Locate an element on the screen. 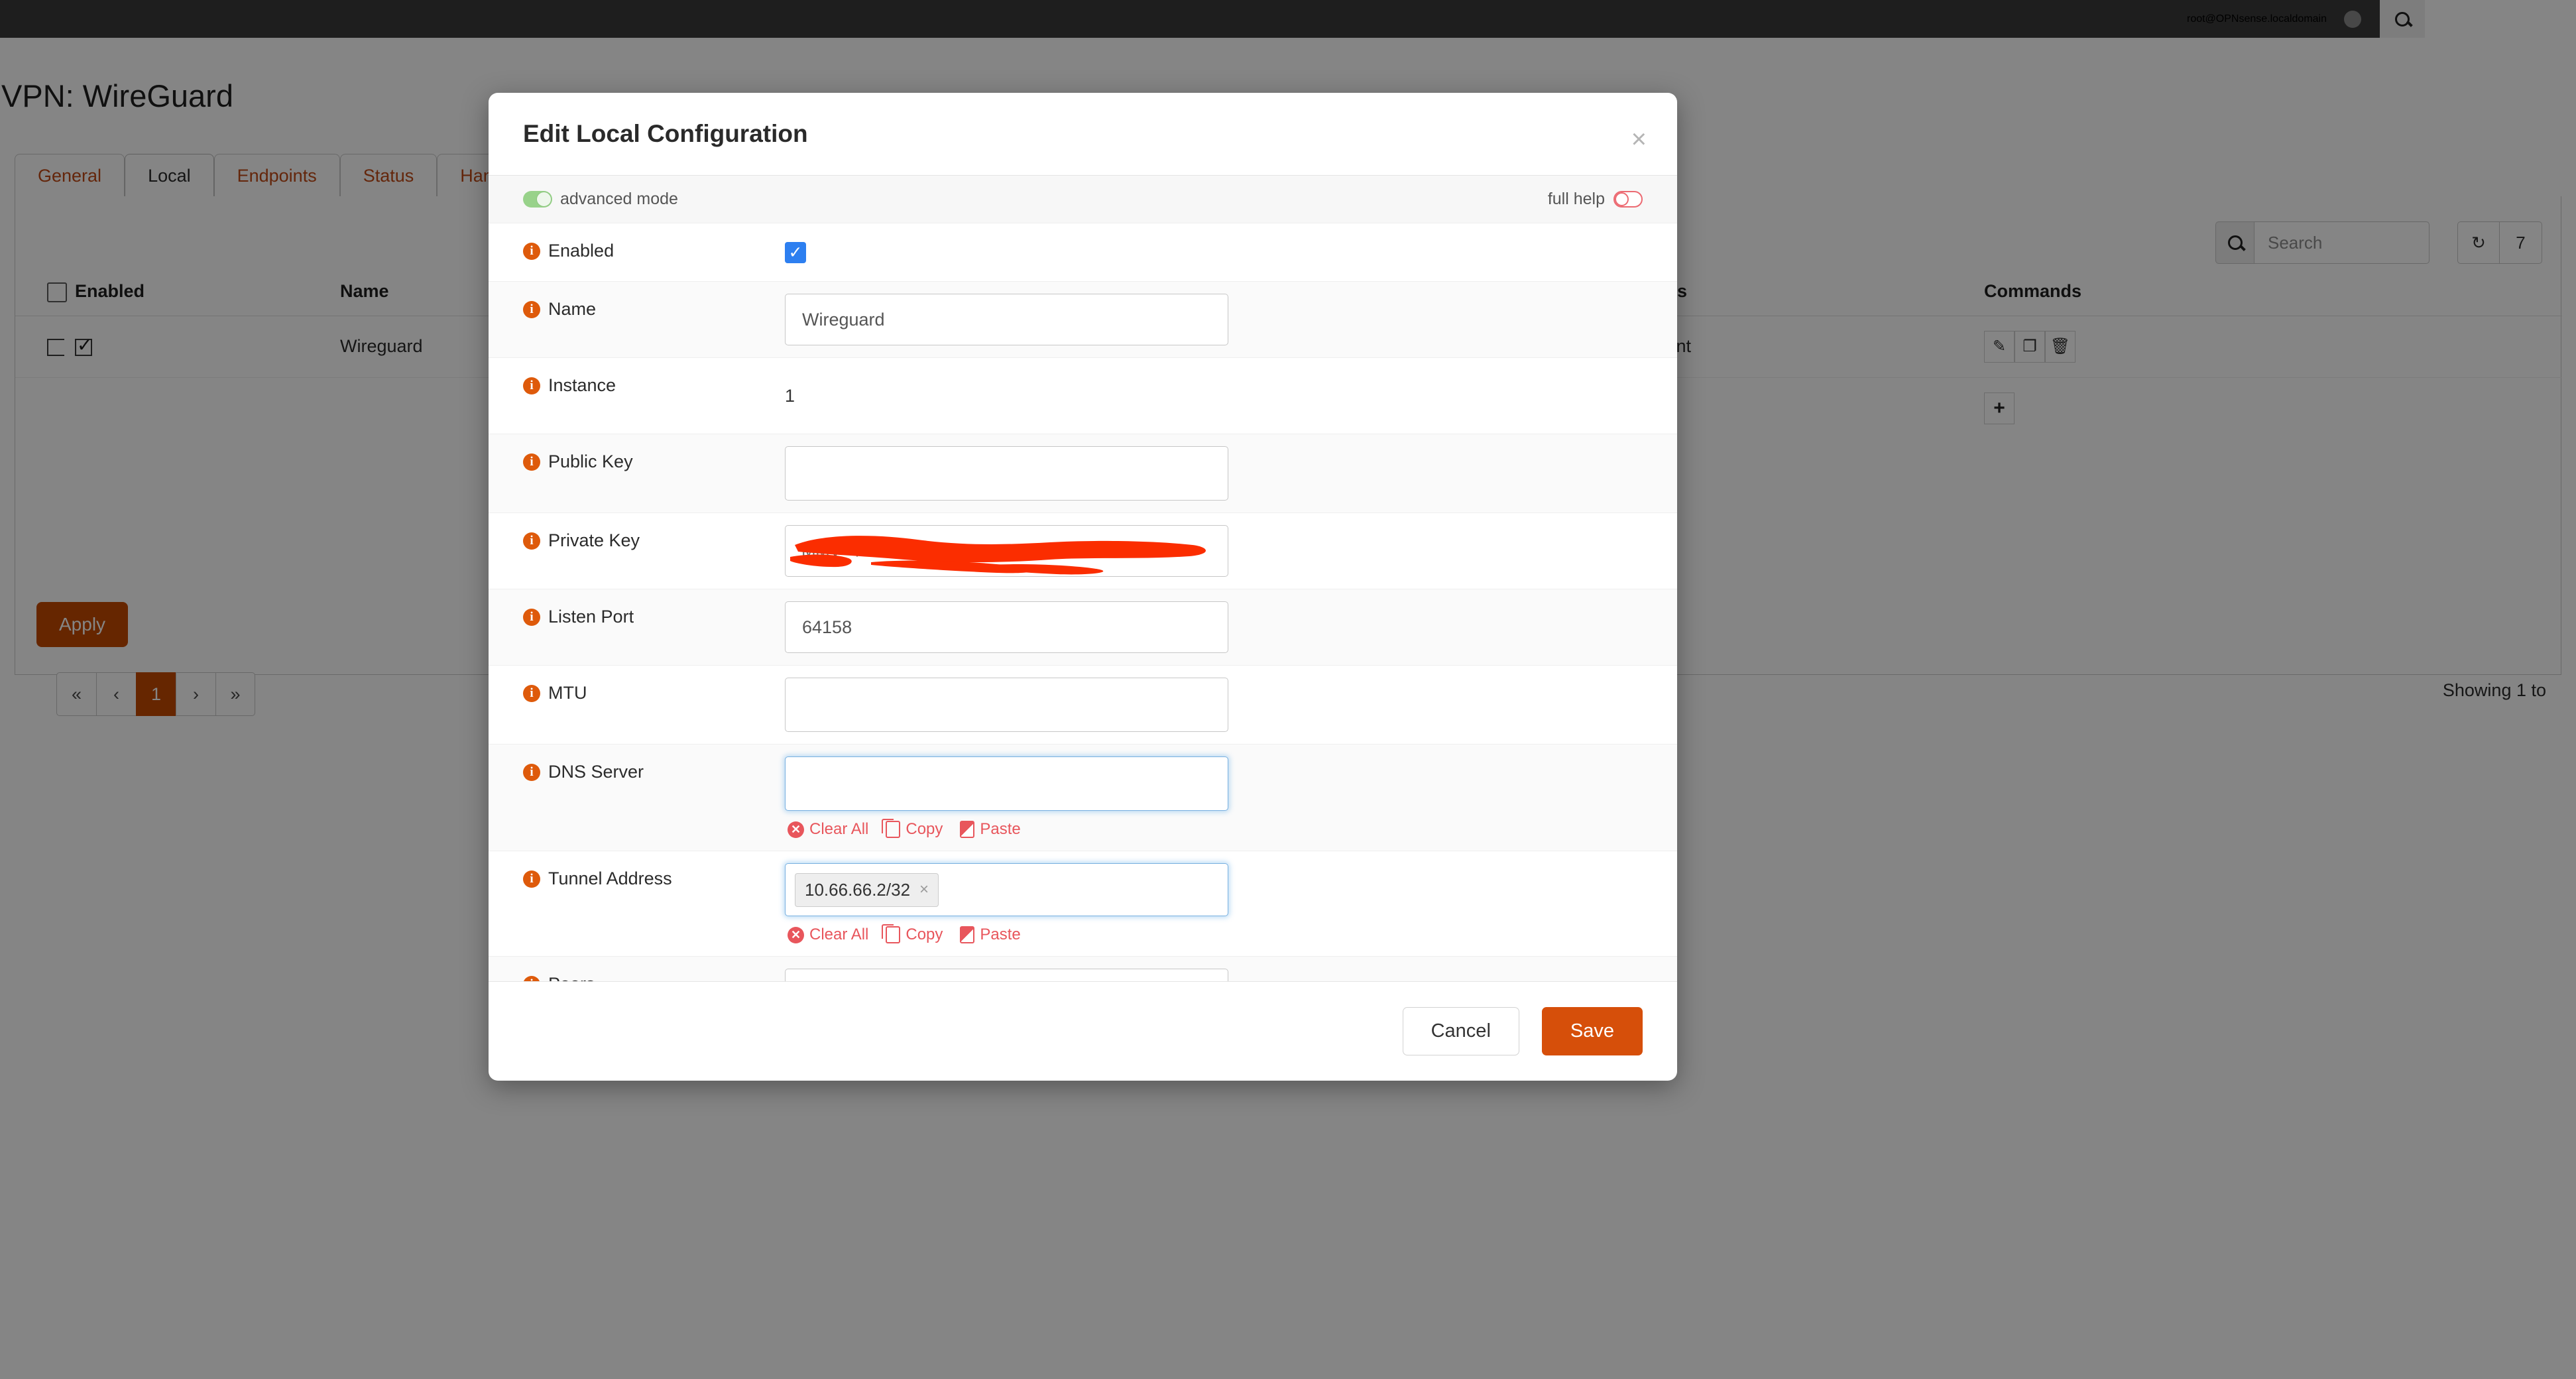 The image size is (2576, 1379). label-text: Enabled is located at coordinates (582, 251).